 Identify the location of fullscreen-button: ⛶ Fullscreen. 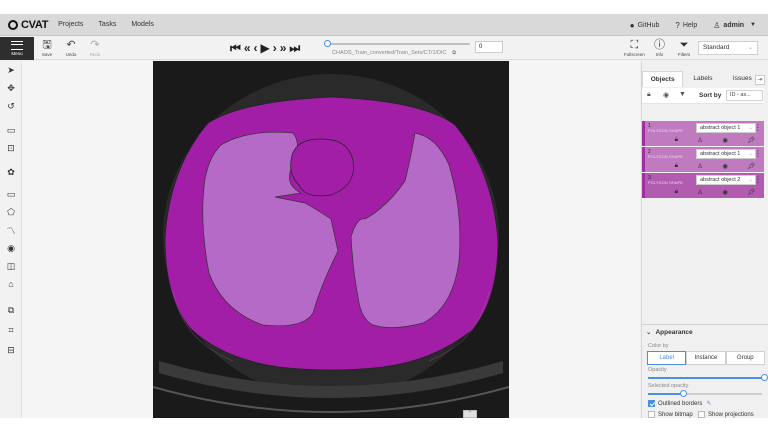
(634, 48).